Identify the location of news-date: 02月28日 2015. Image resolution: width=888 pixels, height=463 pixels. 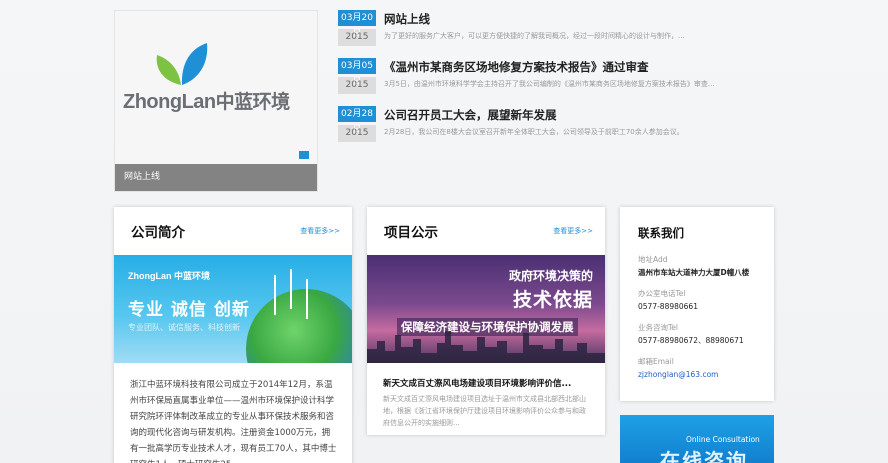
(357, 124).